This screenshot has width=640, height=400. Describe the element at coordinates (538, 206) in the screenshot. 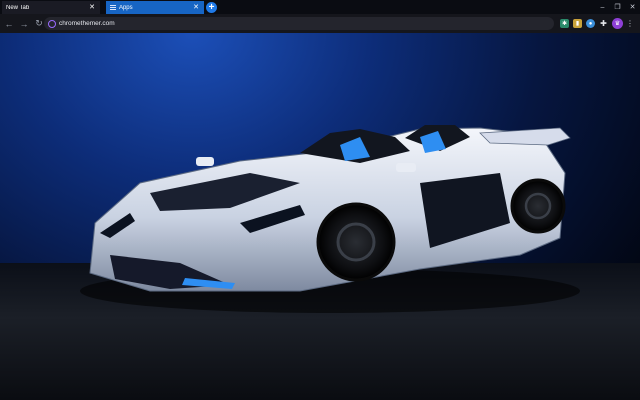

I see `rear-wheel` at that location.